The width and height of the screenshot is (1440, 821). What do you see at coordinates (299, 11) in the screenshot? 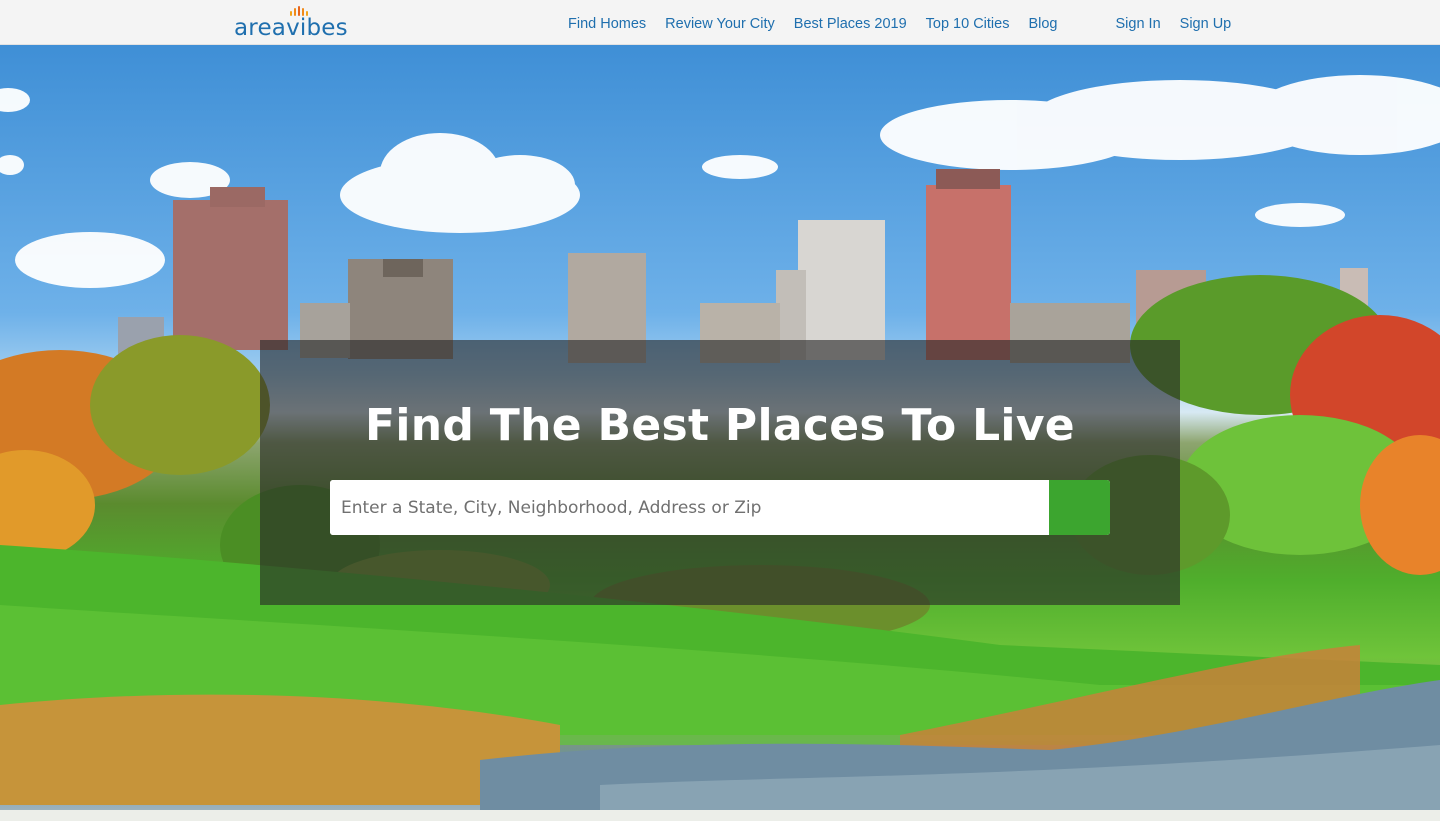
I see `logo-bars-icon` at bounding box center [299, 11].